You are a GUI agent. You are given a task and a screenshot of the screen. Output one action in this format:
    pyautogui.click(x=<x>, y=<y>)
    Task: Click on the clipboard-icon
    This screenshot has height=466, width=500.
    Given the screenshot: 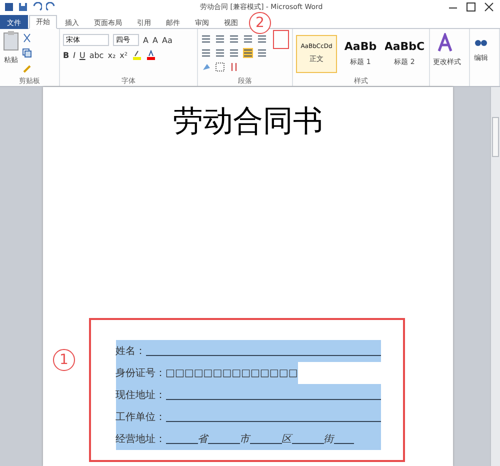 What is the action you would take?
    pyautogui.click(x=11, y=41)
    